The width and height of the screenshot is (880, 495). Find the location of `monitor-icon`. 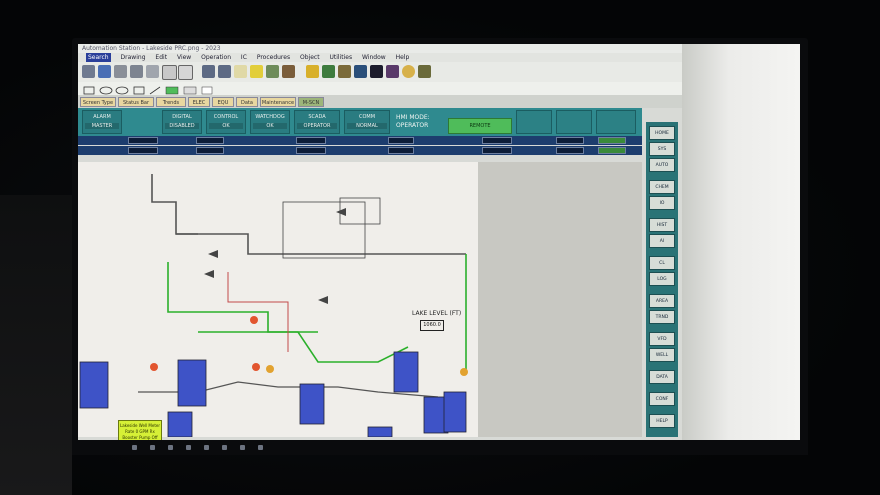

monitor-icon is located at coordinates (376, 71).